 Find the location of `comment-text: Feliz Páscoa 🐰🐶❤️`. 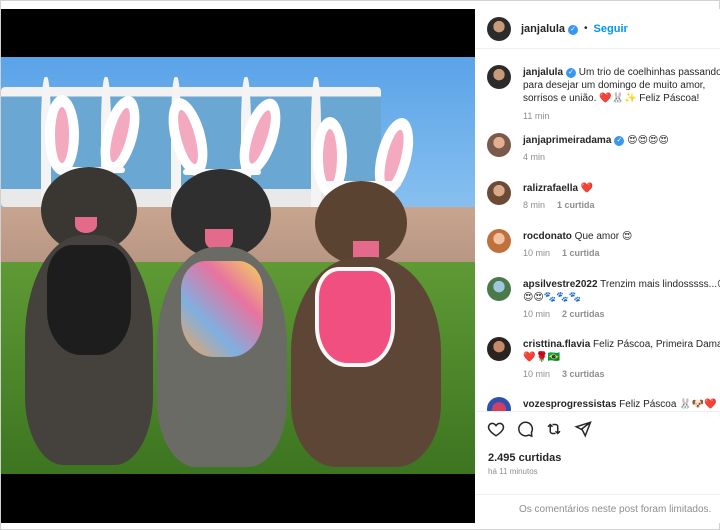

comment-text: Feliz Páscoa 🐰🐶❤️ is located at coordinates (668, 404).